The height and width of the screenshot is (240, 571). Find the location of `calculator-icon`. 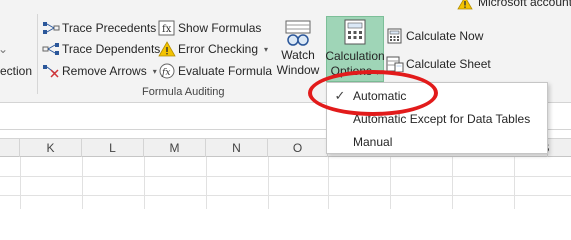

calculator-icon is located at coordinates (355, 32).